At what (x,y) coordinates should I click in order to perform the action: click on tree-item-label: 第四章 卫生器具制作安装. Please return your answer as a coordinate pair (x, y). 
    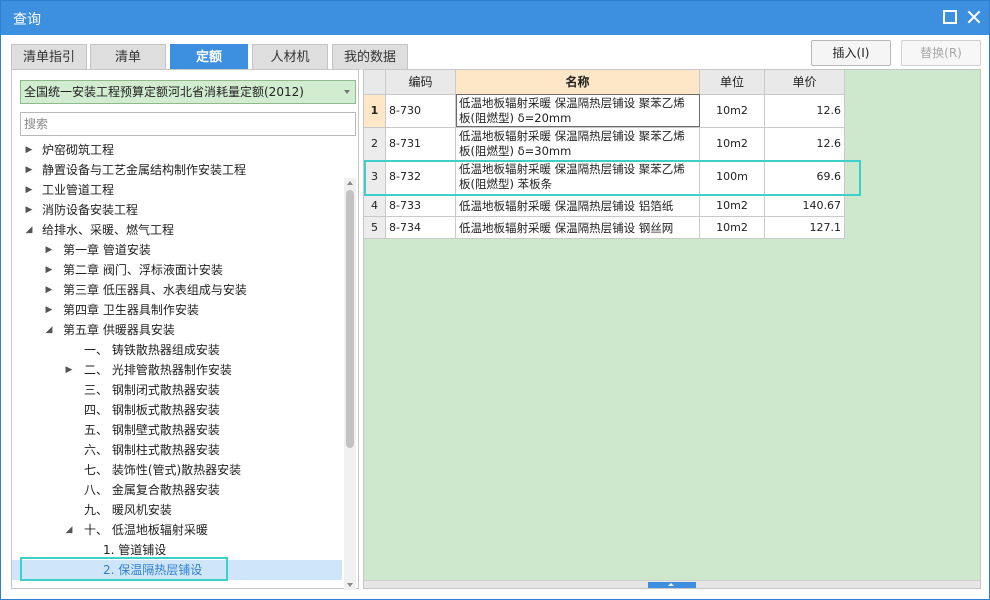
    Looking at the image, I should click on (131, 310).